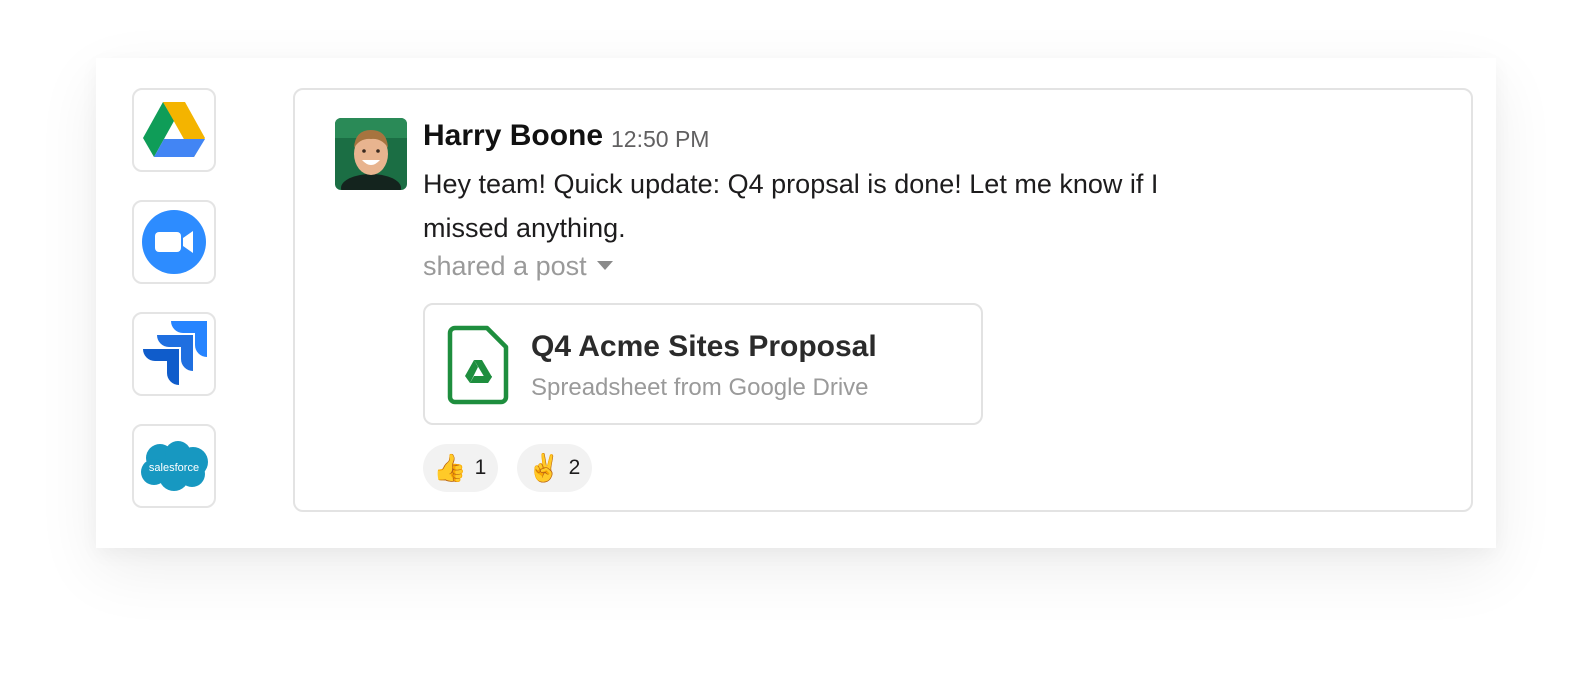 This screenshot has height=680, width=1592. I want to click on victory-hand-icon: ✌️, so click(544, 468).